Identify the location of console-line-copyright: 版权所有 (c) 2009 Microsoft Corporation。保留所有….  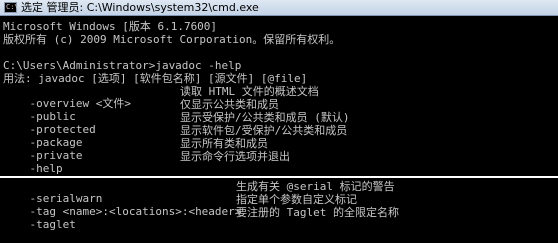
(172, 39).